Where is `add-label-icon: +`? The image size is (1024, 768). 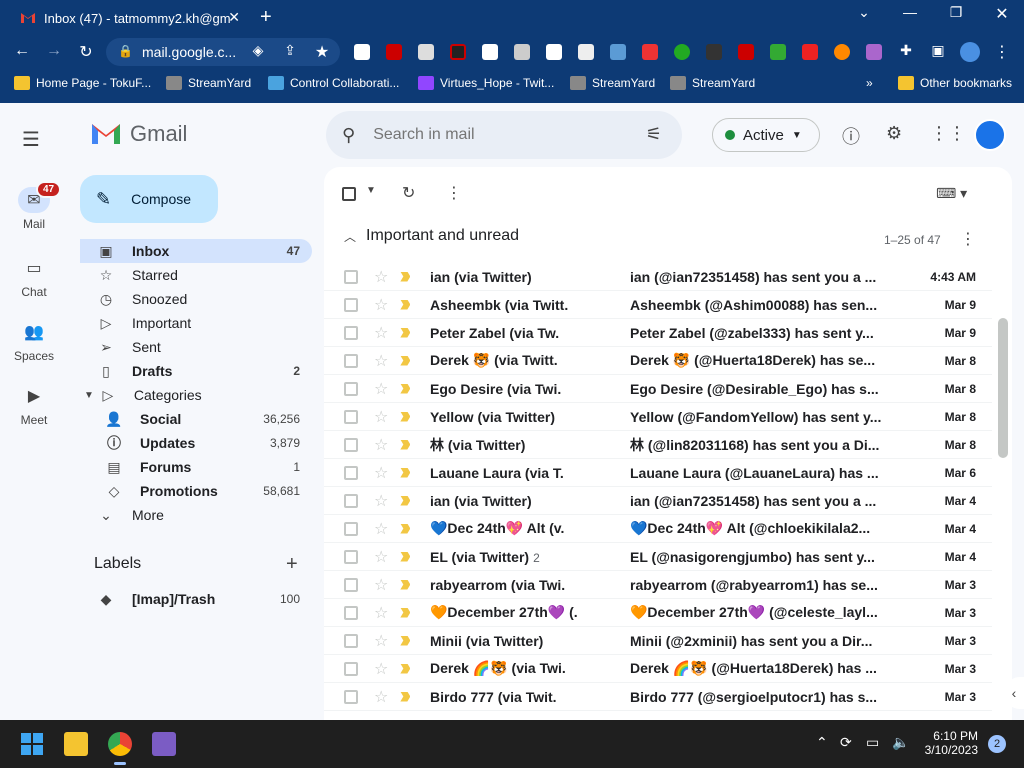
add-label-icon: + is located at coordinates (292, 564).